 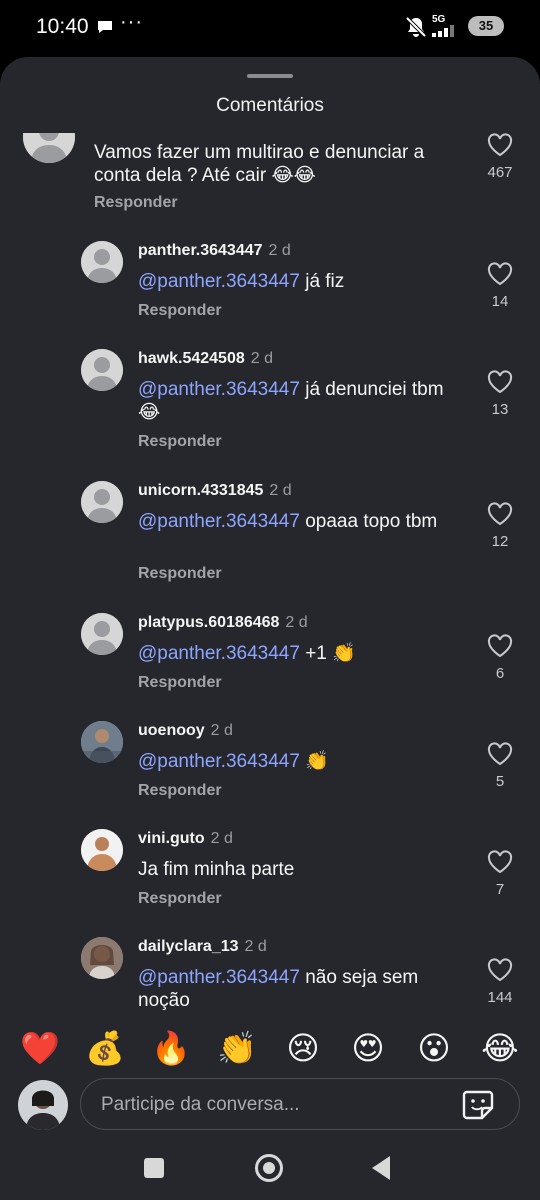 What do you see at coordinates (500, 301) in the screenshot?
I see `like-count: 14` at bounding box center [500, 301].